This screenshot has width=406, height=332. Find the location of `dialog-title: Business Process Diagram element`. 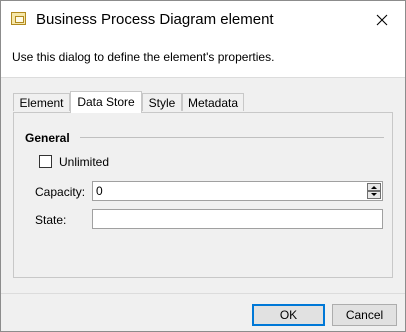

dialog-title: Business Process Diagram element is located at coordinates (155, 19).